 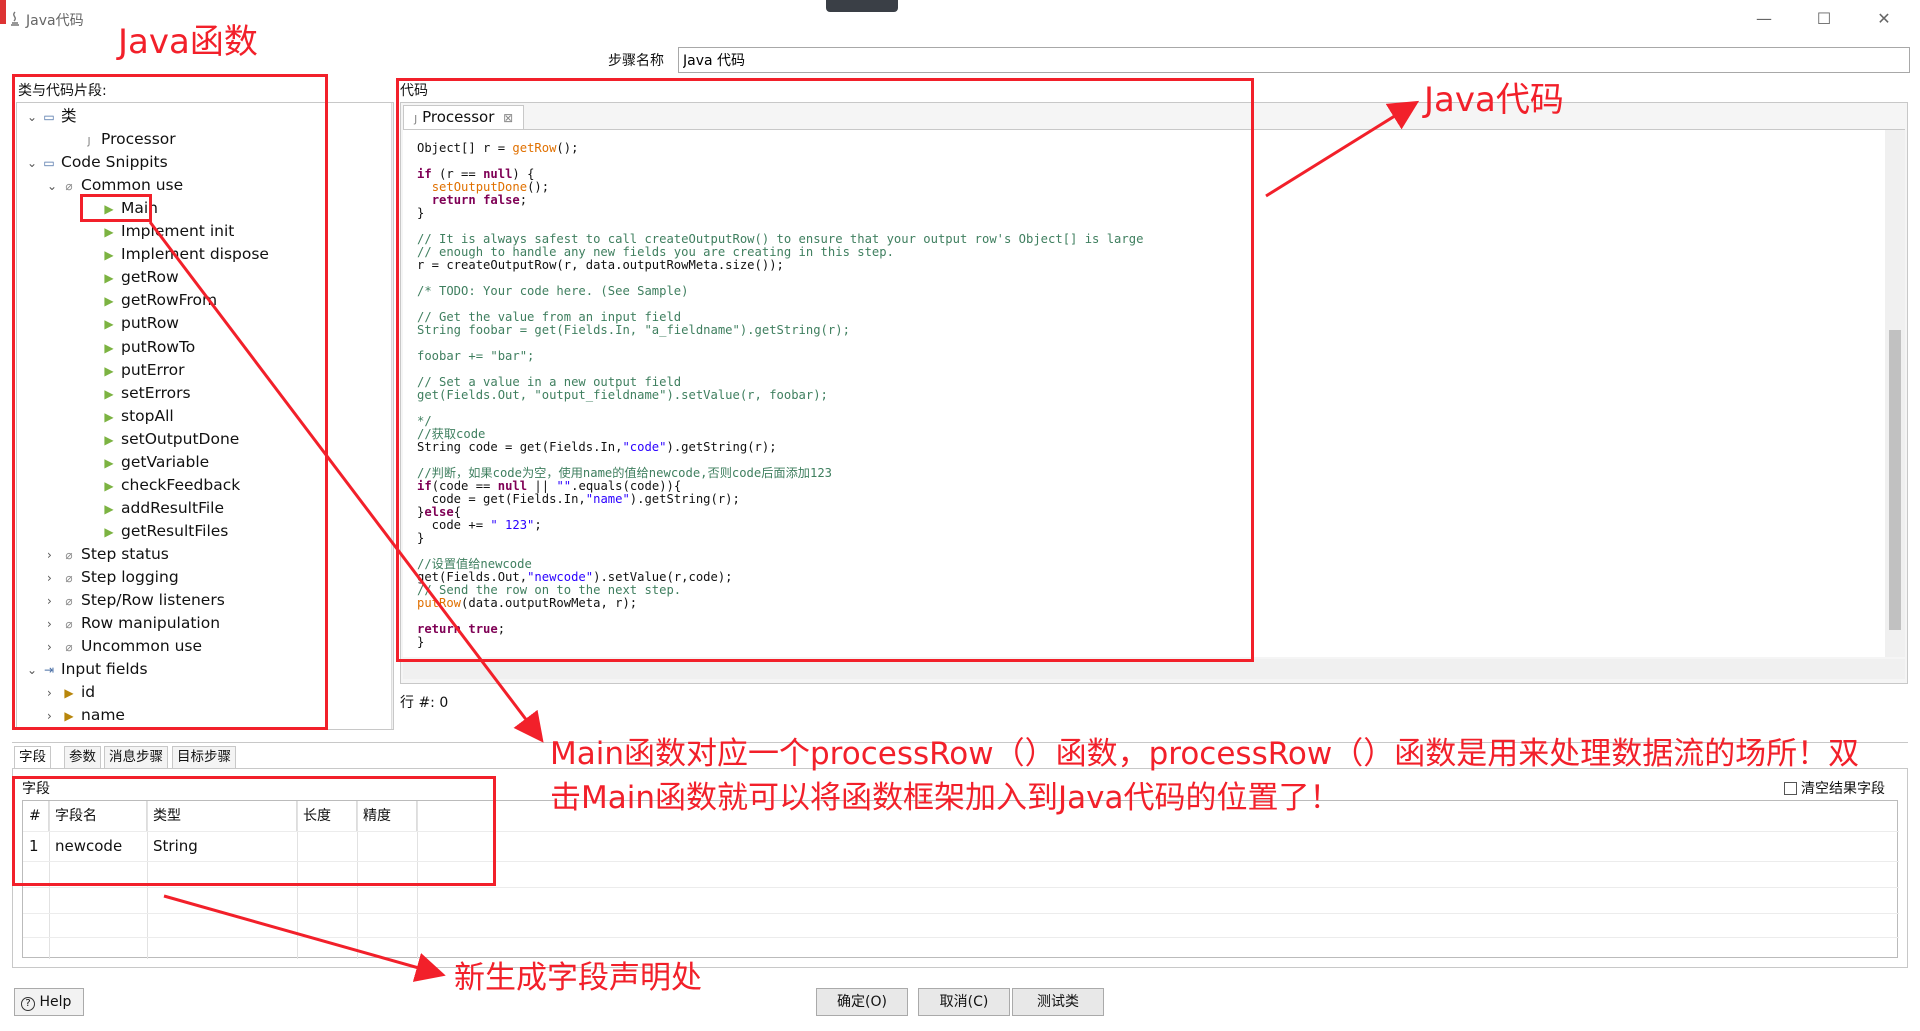 I want to click on annotation-java-functions: Java函数, so click(x=188, y=42).